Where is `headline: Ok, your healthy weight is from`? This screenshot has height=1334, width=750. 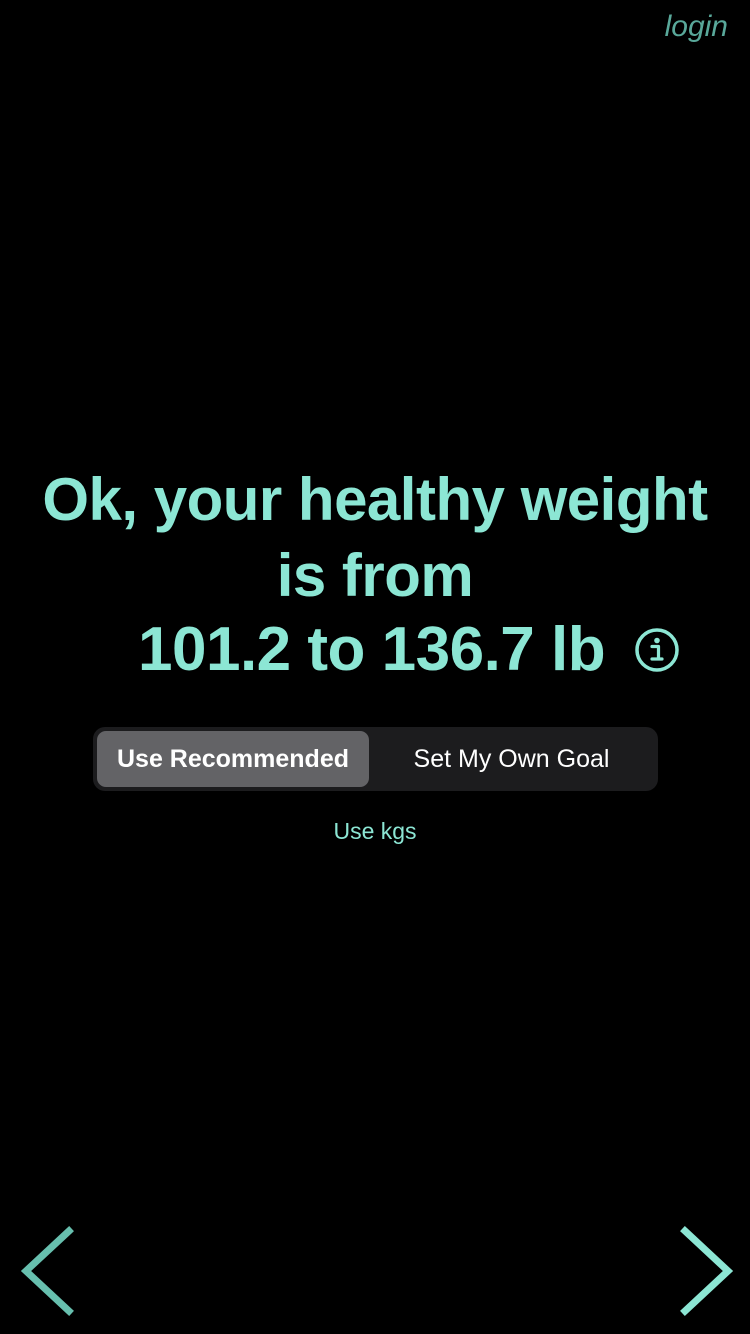
headline: Ok, your healthy weight is from is located at coordinates (375, 538).